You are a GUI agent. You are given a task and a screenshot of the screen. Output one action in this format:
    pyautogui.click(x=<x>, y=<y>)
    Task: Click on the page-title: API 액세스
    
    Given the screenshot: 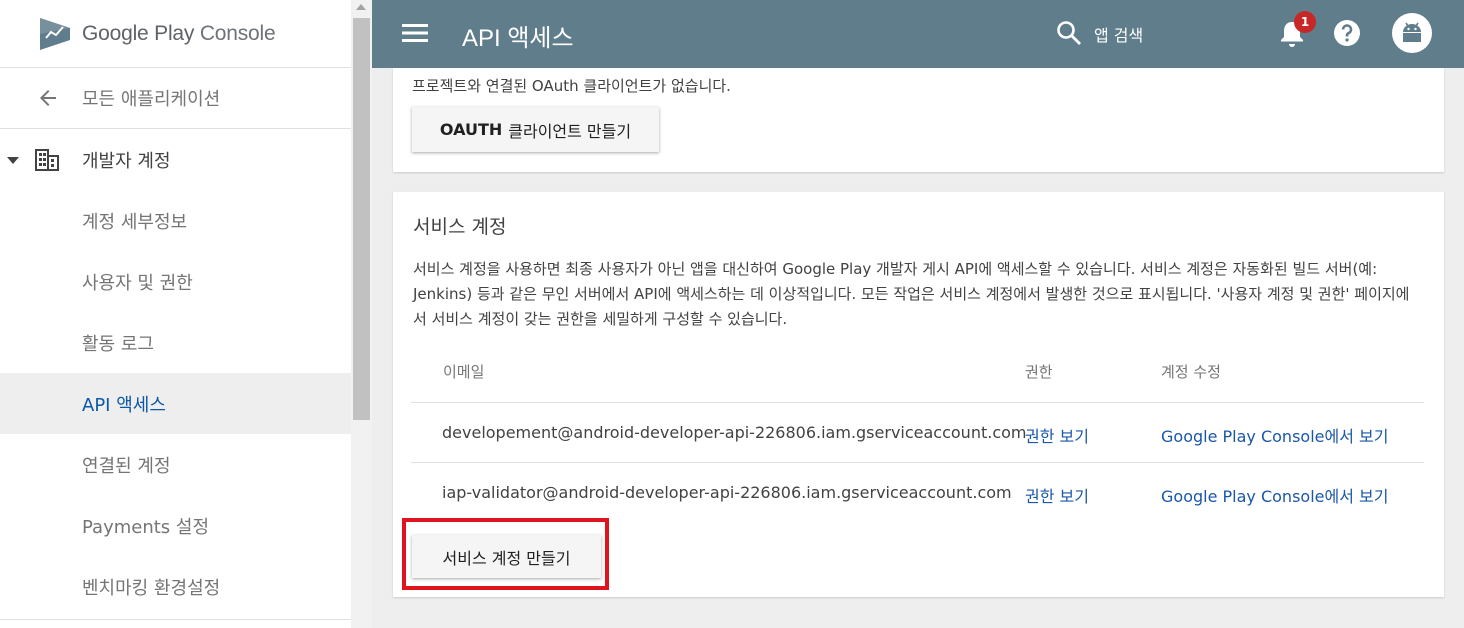 What is the action you would take?
    pyautogui.click(x=518, y=38)
    